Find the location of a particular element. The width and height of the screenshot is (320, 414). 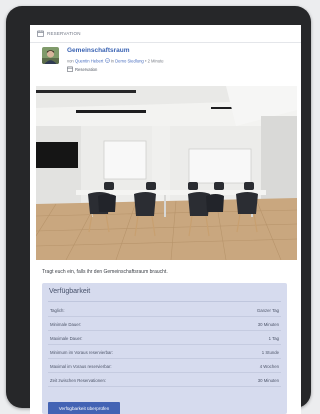

section-label: RESERVATION is located at coordinates (64, 33).